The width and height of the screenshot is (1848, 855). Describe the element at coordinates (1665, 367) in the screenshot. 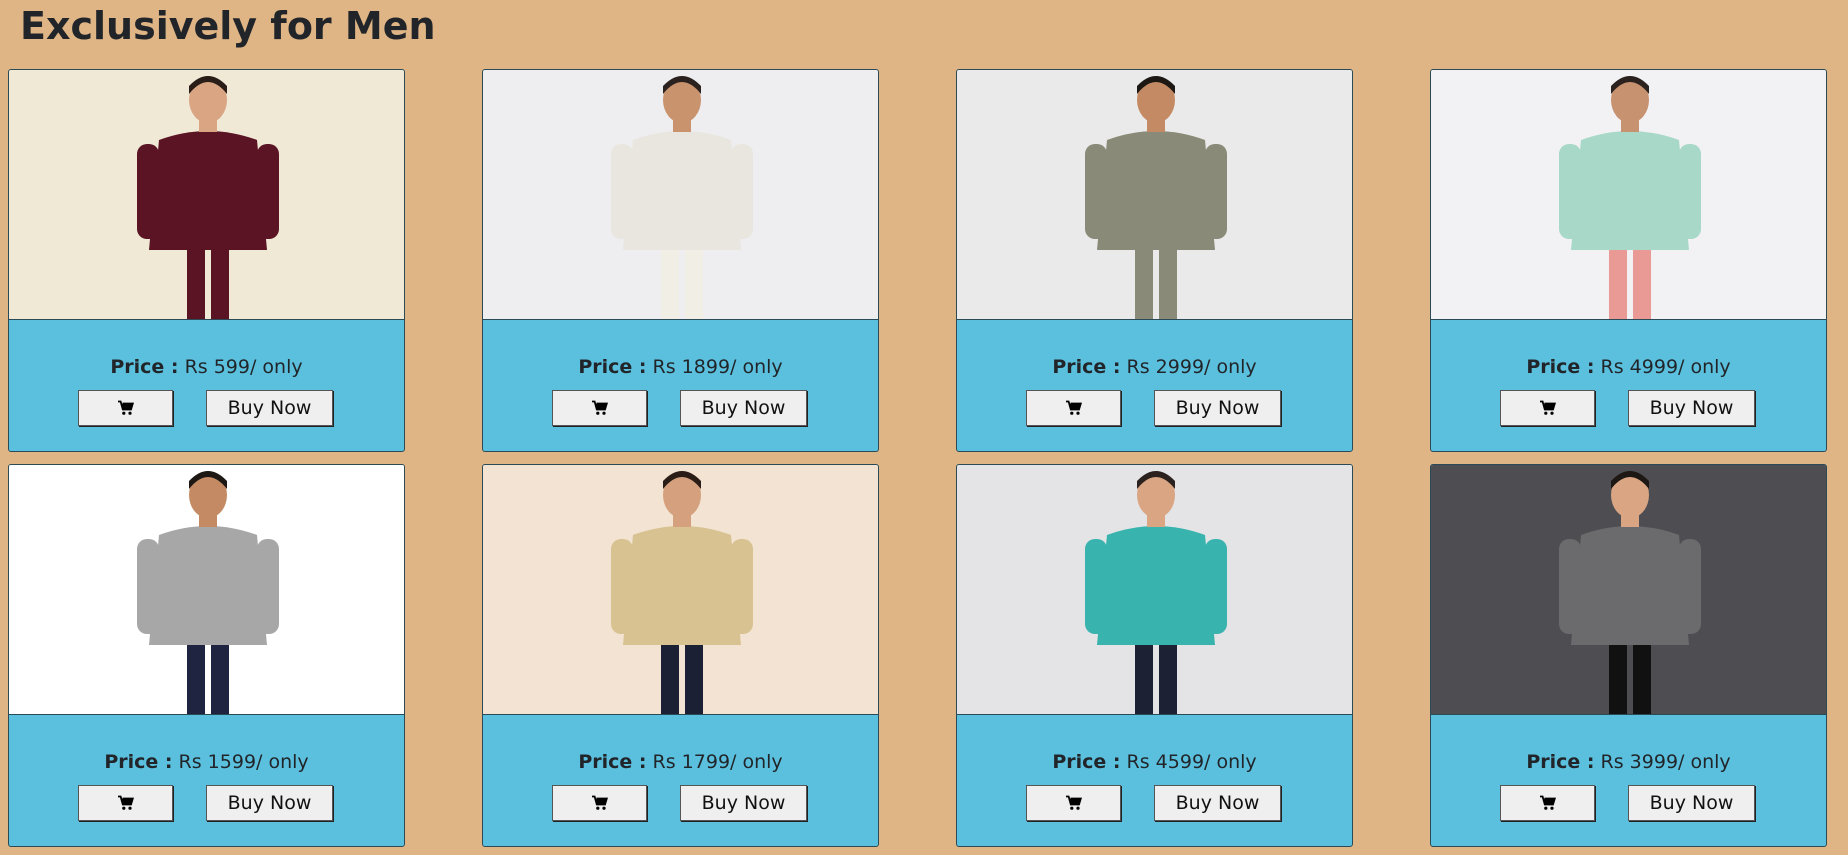

I see `price-value: Rs 4999/ only` at that location.